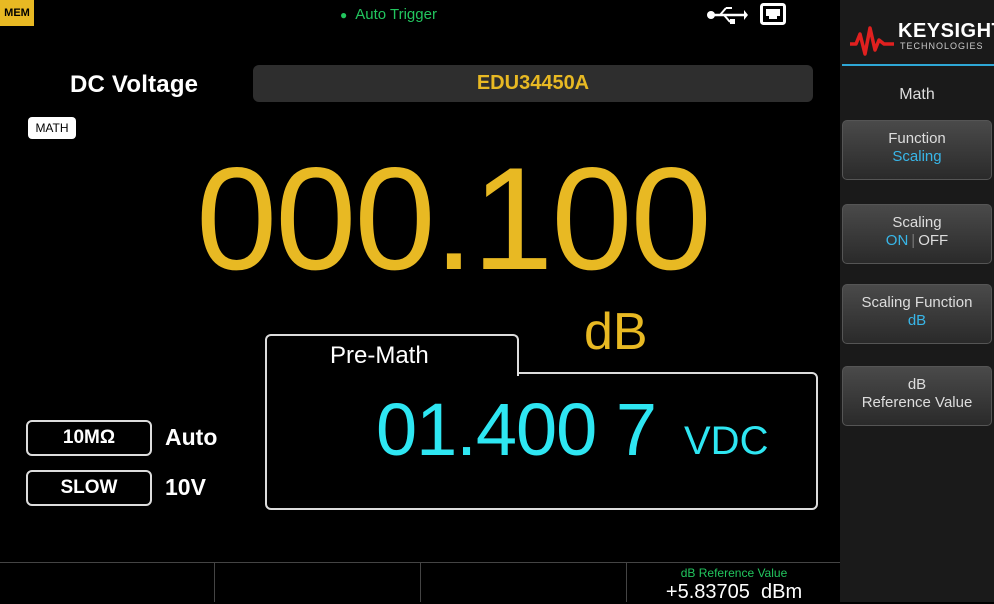  I want to click on toggle-off: OFF, so click(933, 240).